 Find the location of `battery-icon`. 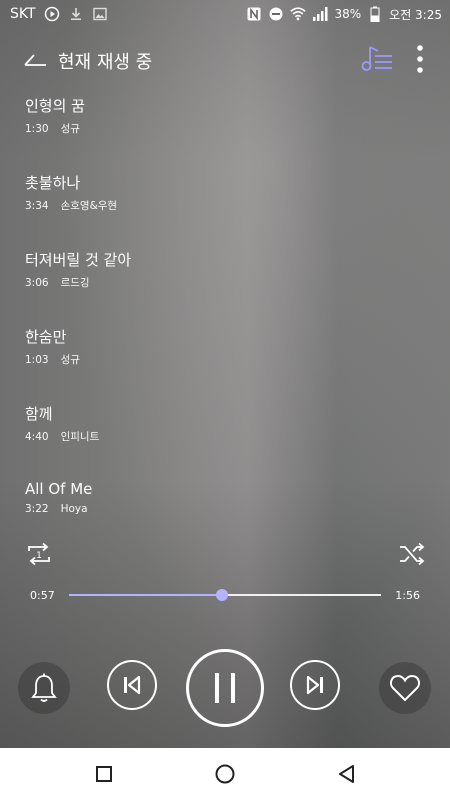

battery-icon is located at coordinates (375, 14).